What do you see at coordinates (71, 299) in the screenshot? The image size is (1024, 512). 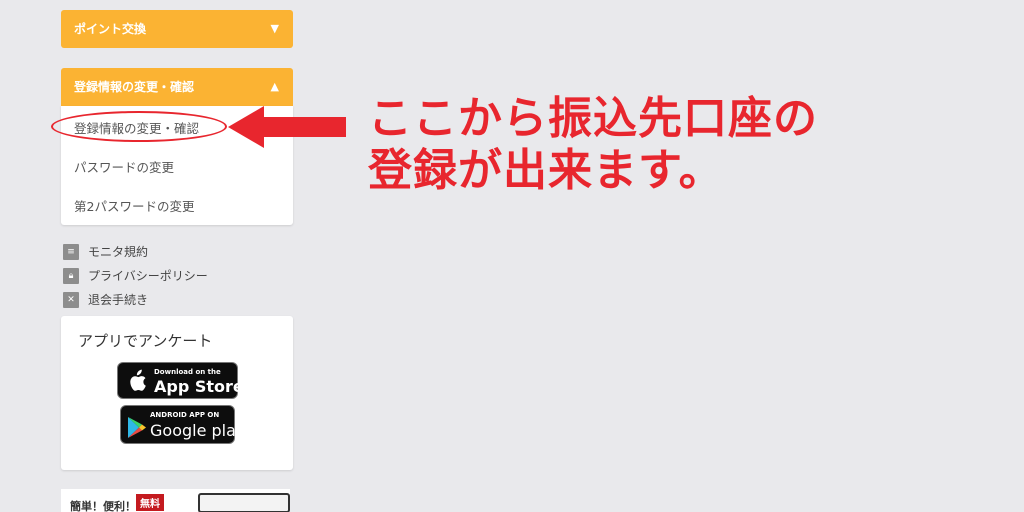 I see `close-icon: ✕` at bounding box center [71, 299].